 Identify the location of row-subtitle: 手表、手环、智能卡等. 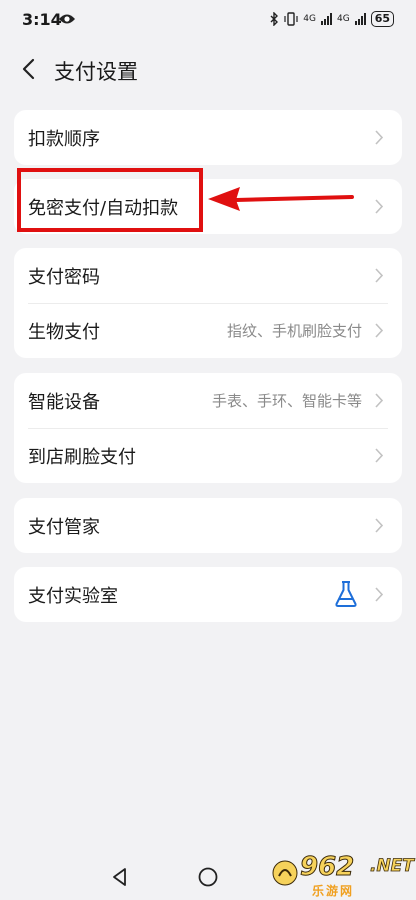
(286, 401).